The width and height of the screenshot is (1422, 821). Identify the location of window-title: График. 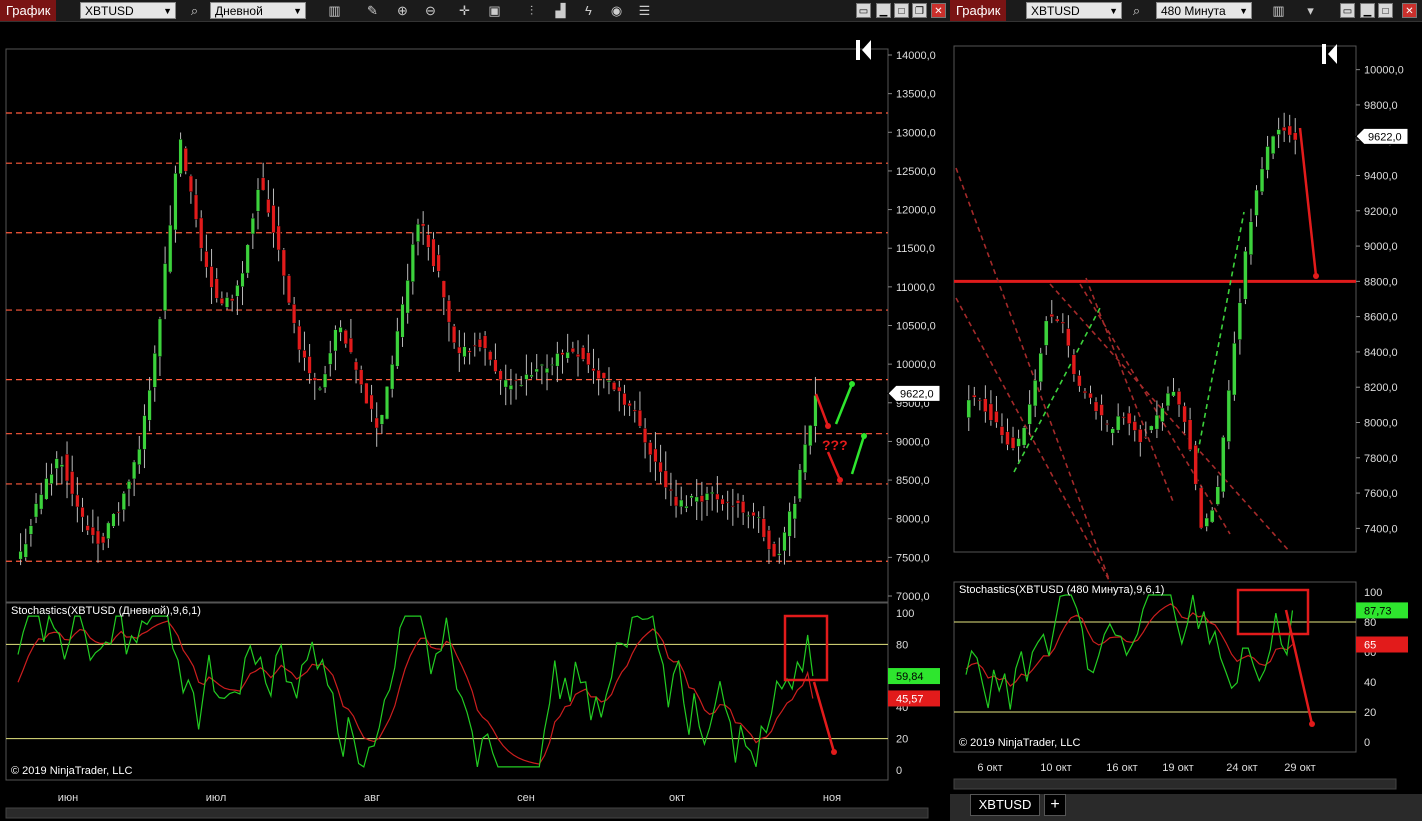
(978, 10).